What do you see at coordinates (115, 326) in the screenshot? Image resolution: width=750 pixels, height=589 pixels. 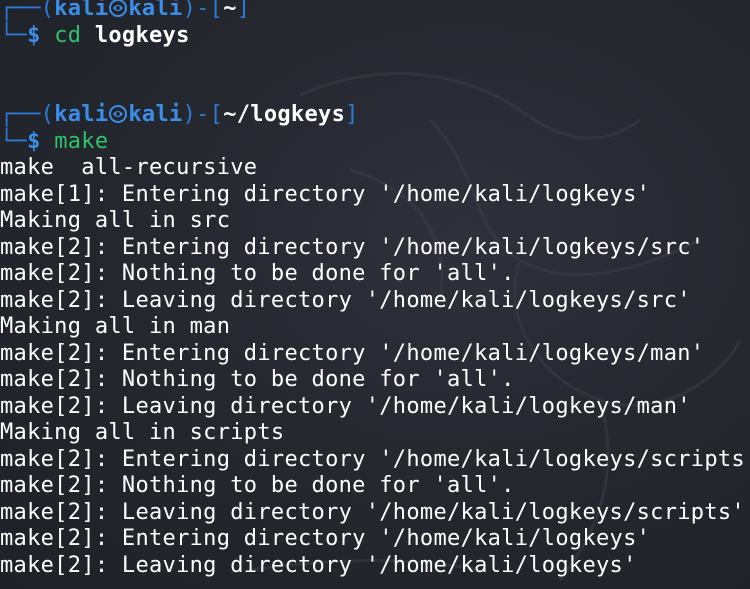 I see `output-line: Making all in man` at bounding box center [115, 326].